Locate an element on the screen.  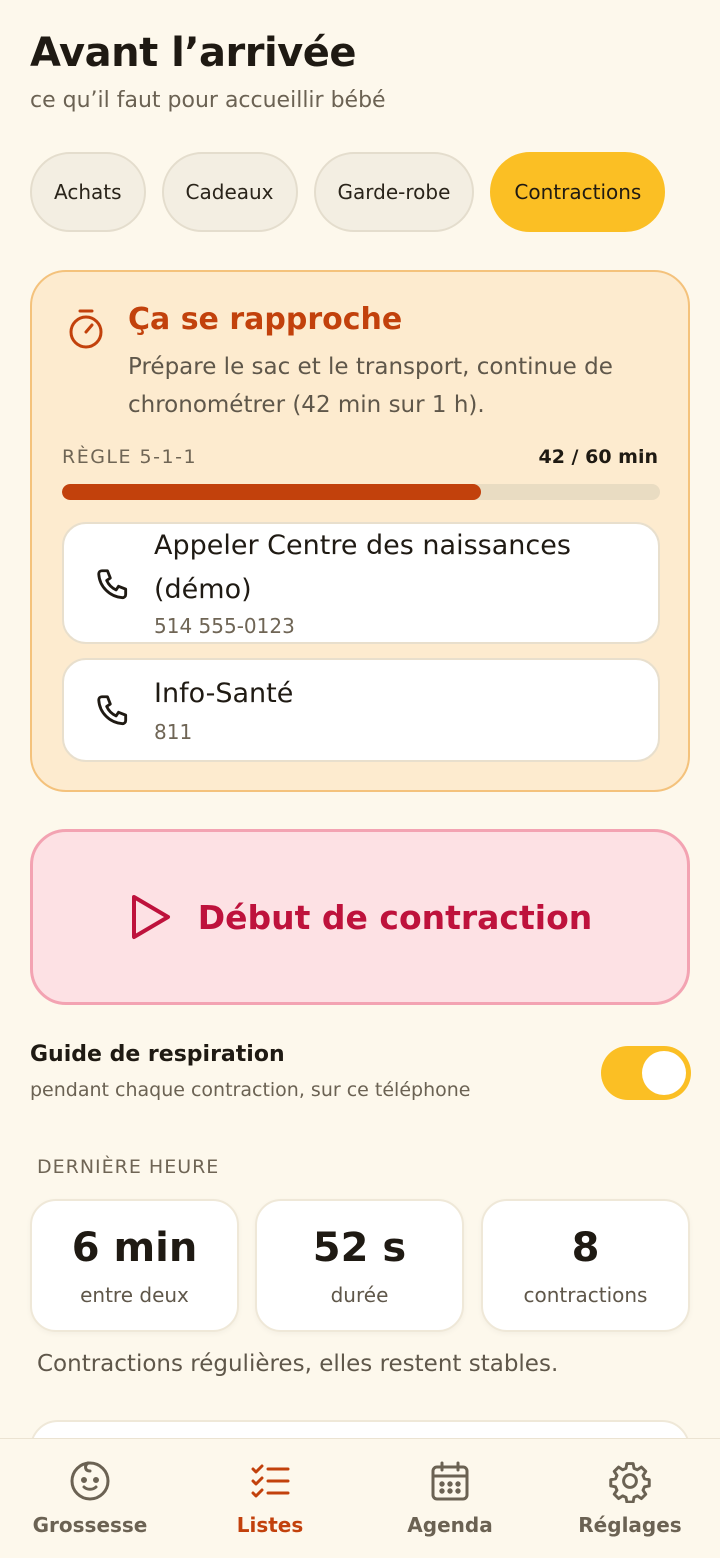
breathing-guide-title: Guide de respiration is located at coordinates (157, 1054).